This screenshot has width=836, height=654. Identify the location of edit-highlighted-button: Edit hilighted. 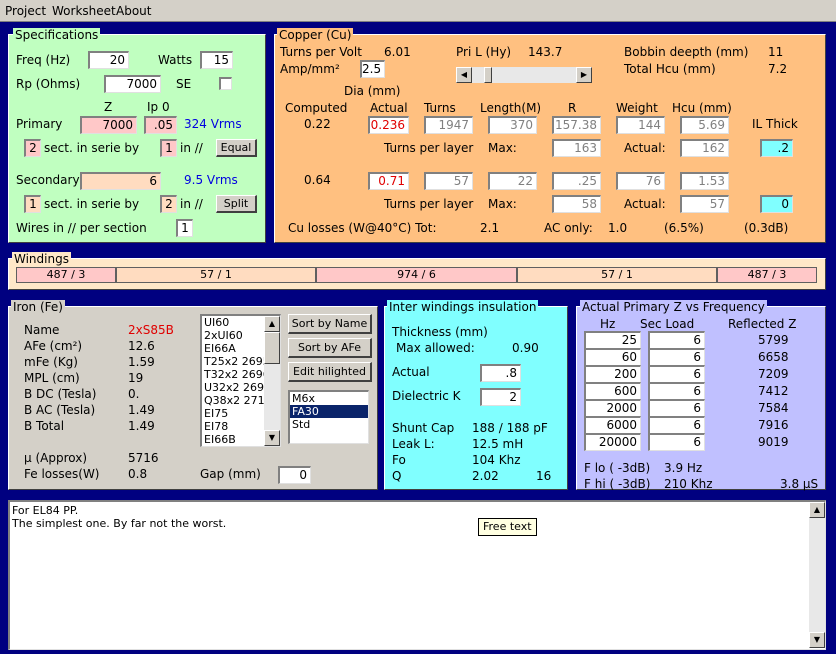
(330, 372).